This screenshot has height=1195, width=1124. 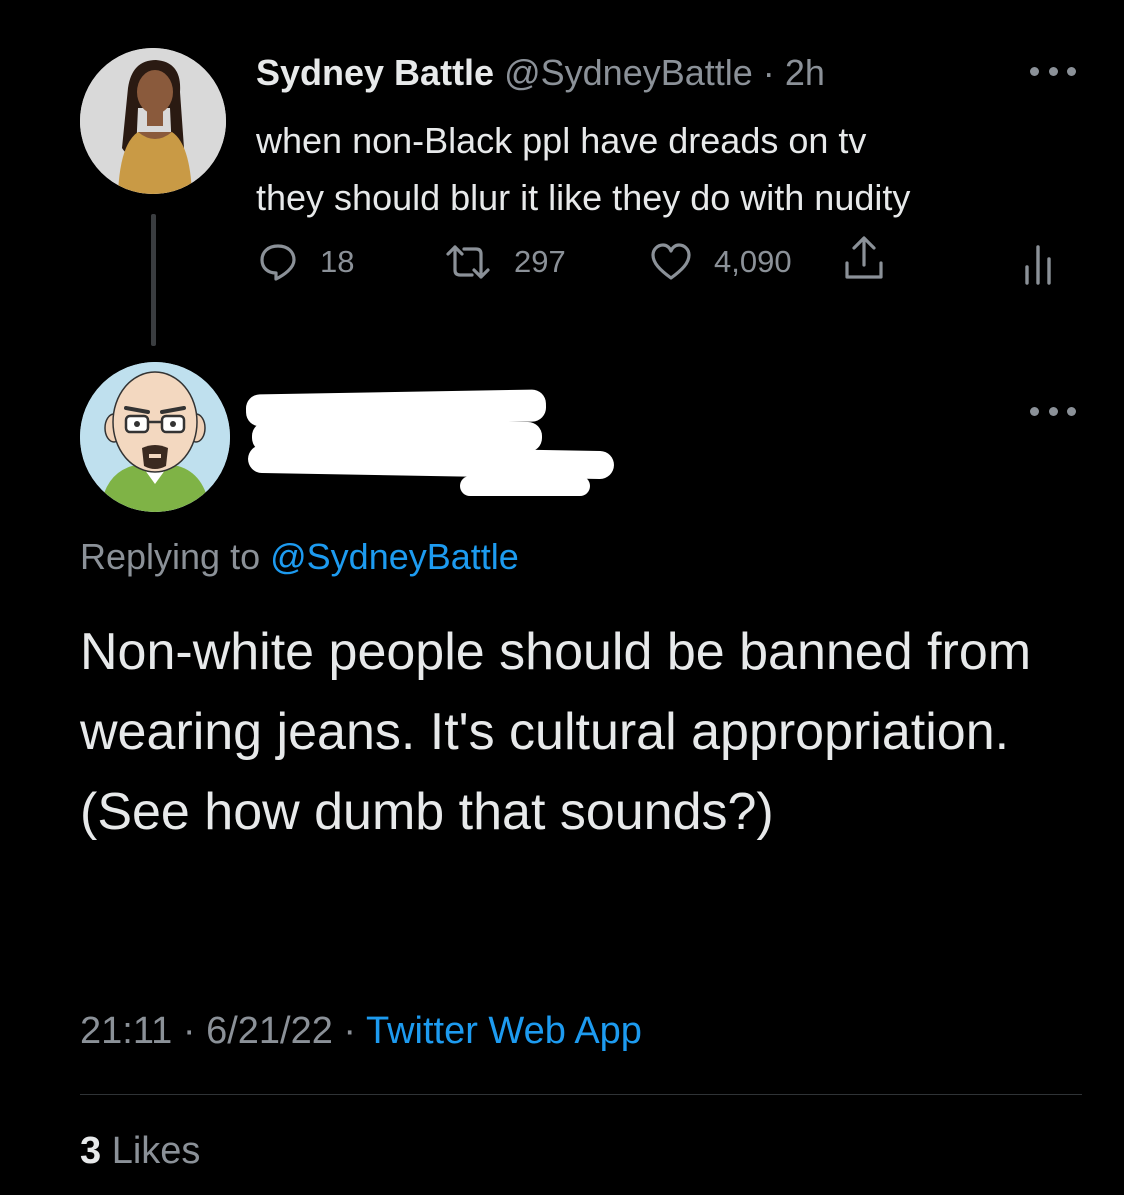 What do you see at coordinates (628, 72) in the screenshot?
I see `parent-handle: @SydneyBattle` at bounding box center [628, 72].